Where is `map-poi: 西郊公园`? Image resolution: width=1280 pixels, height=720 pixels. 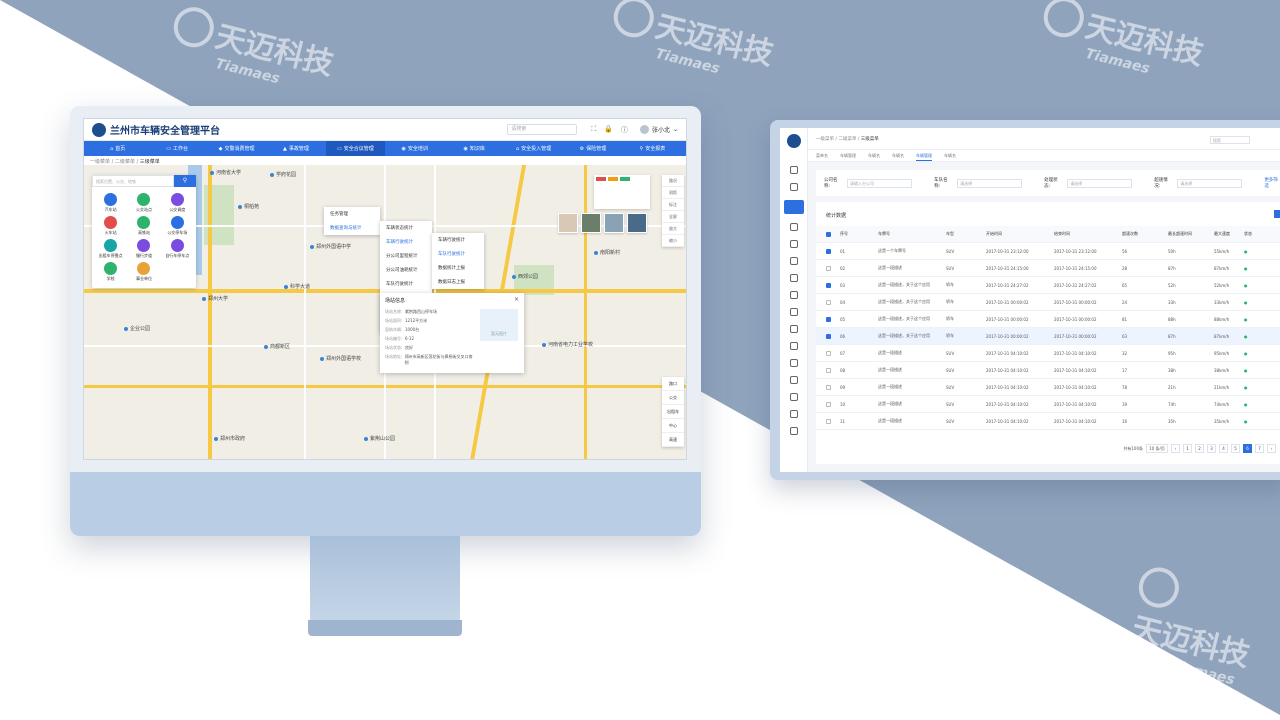 map-poi: 西郊公园 is located at coordinates (525, 276).